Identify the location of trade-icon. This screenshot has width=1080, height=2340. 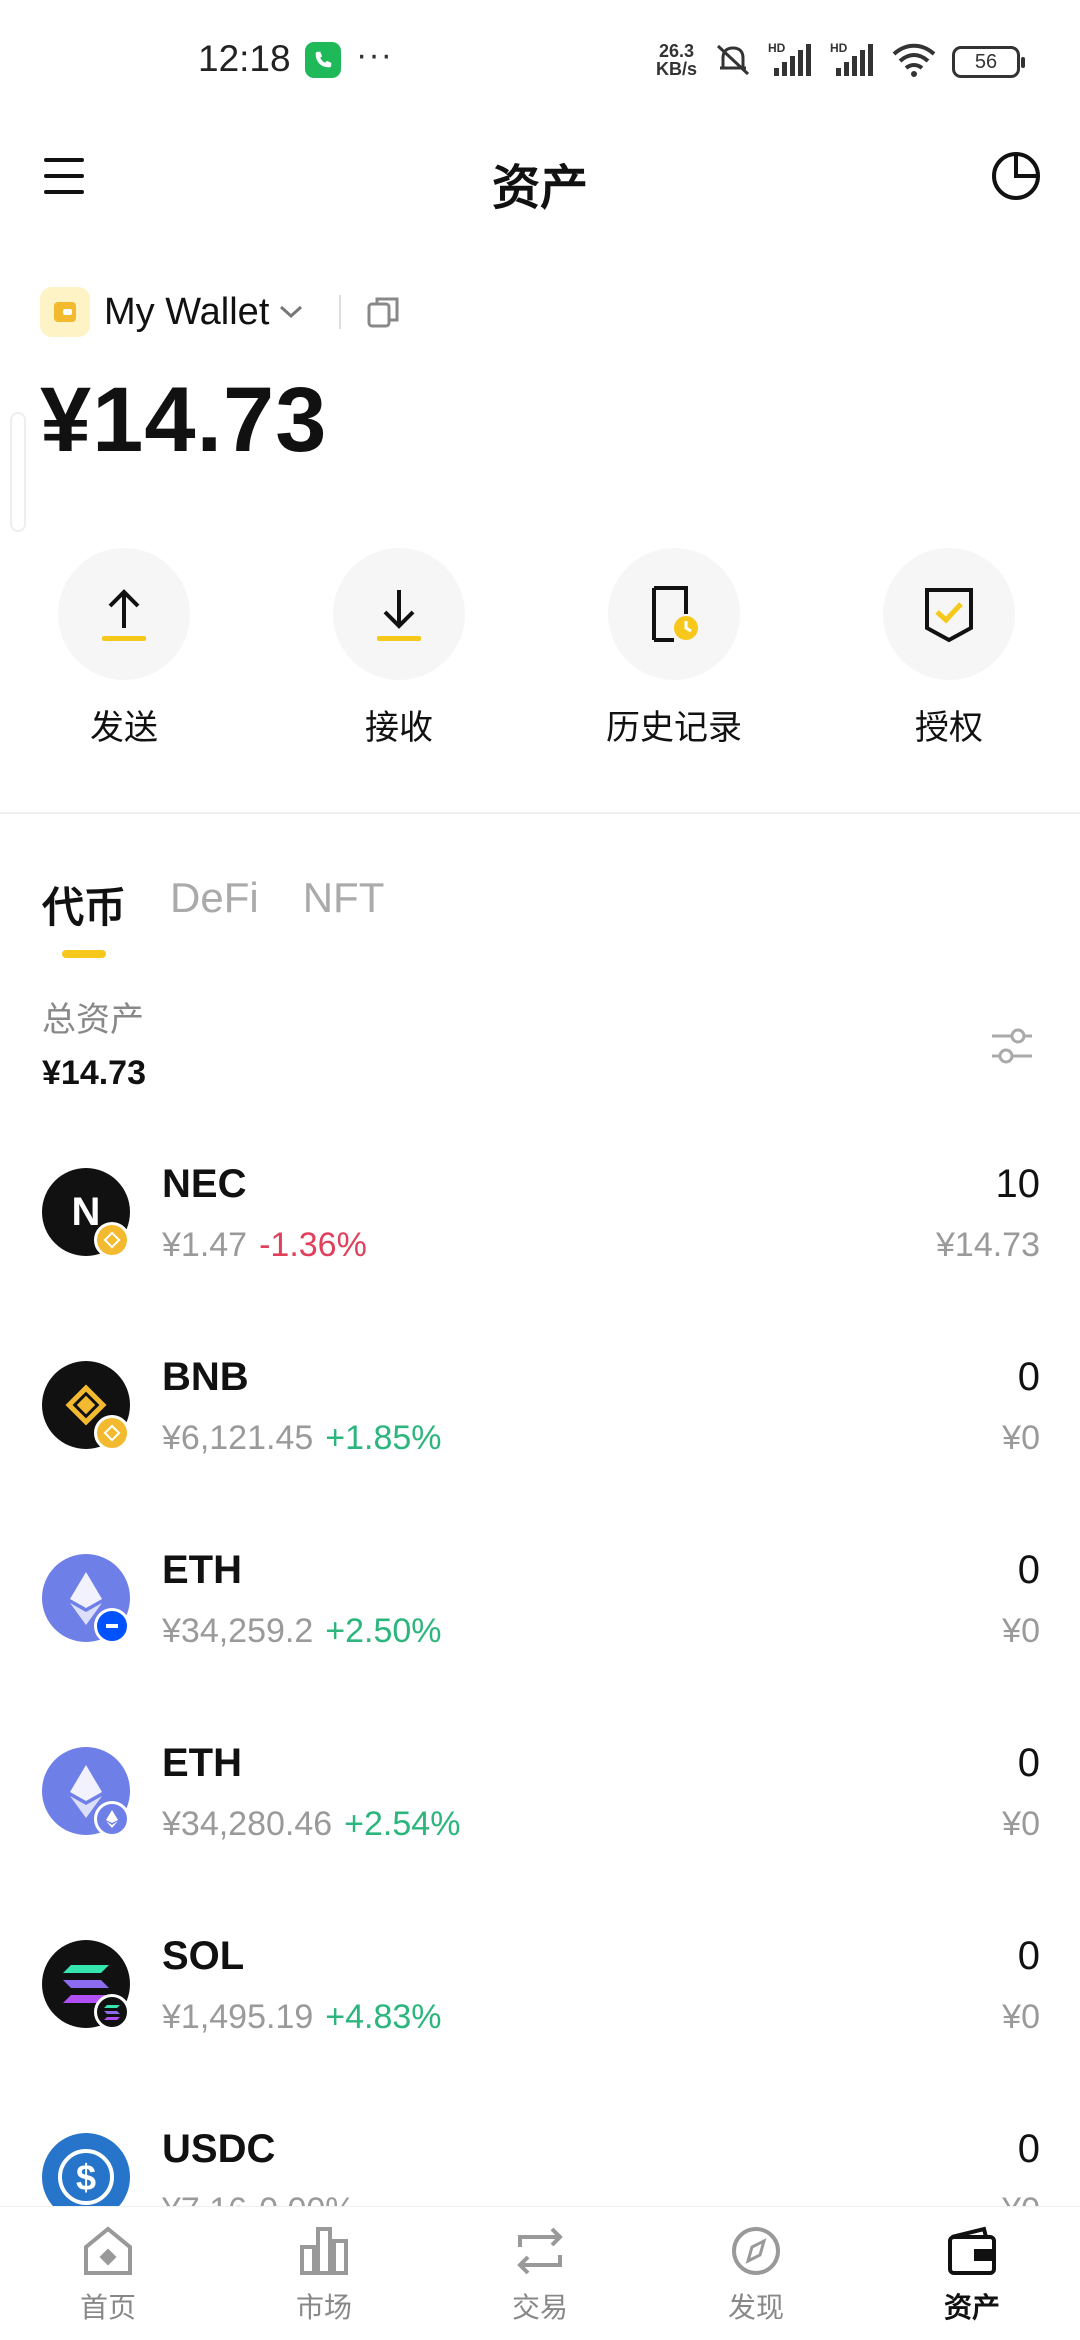
(540, 2251).